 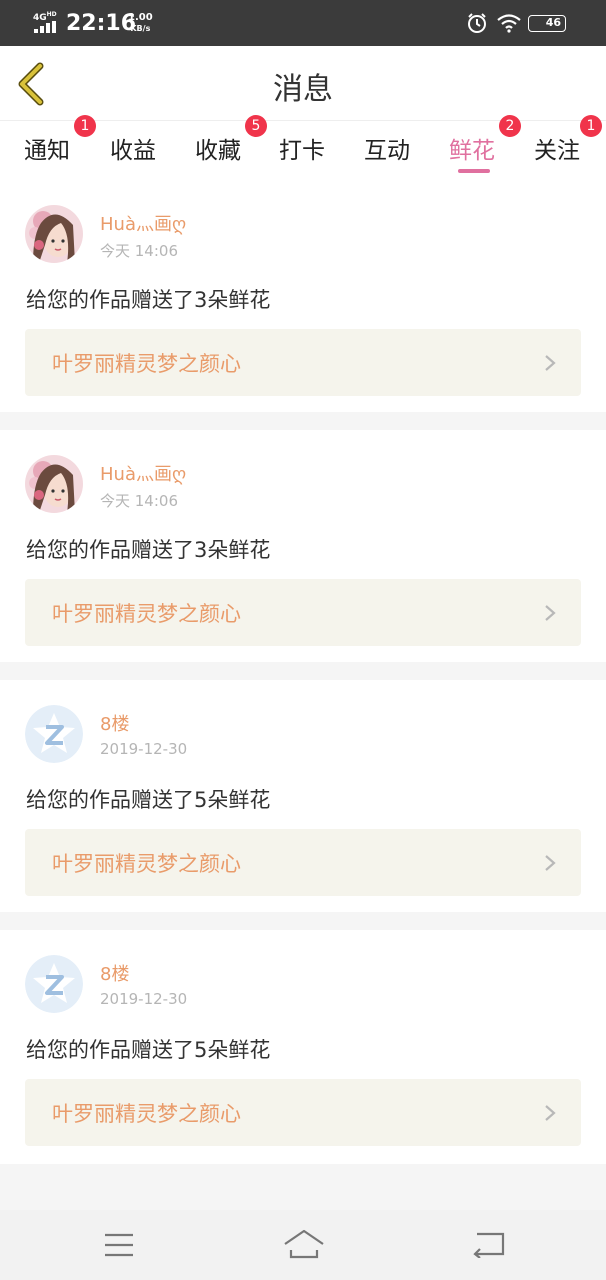 What do you see at coordinates (477, 23) in the screenshot?
I see `alarm-icon` at bounding box center [477, 23].